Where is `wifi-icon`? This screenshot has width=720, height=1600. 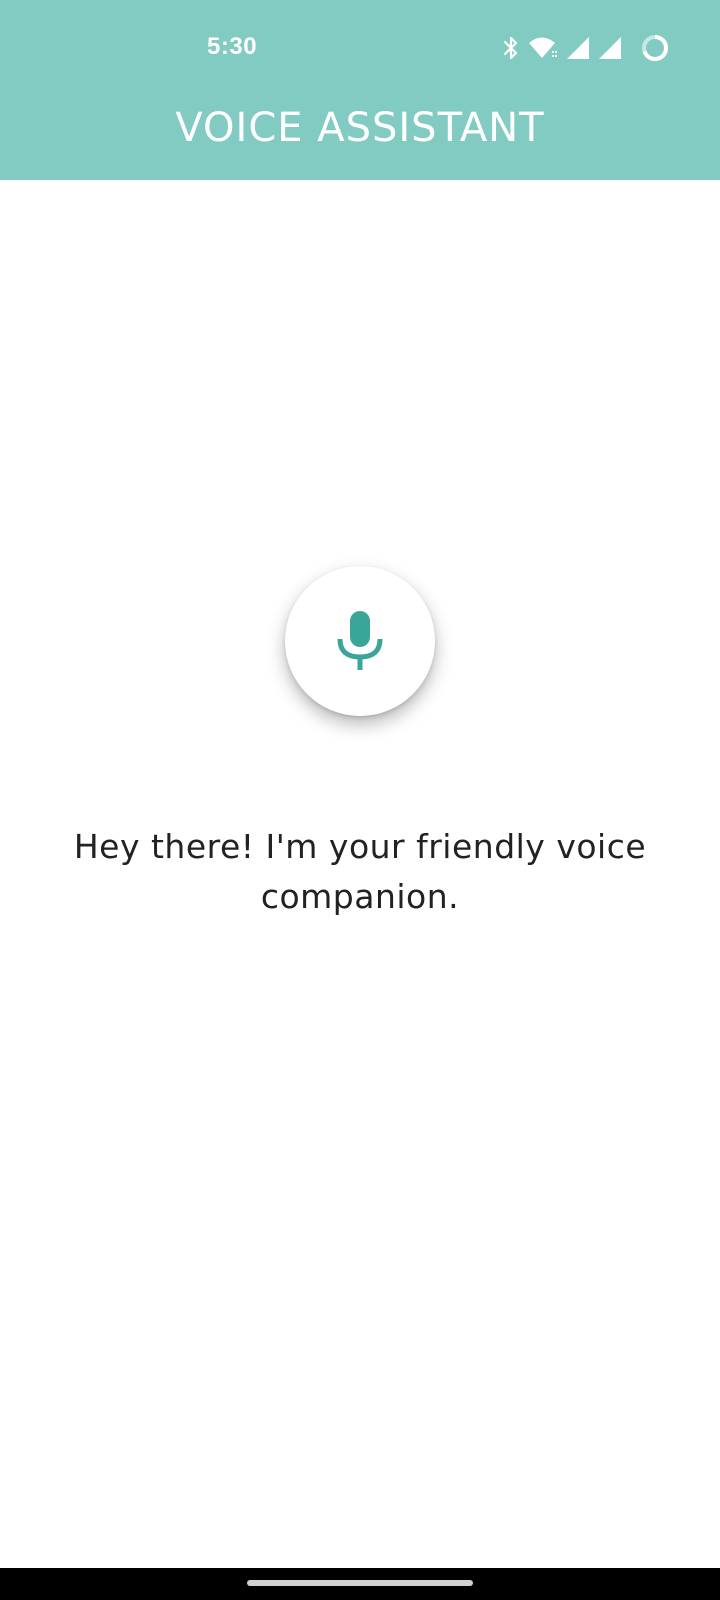
wifi-icon is located at coordinates (543, 47).